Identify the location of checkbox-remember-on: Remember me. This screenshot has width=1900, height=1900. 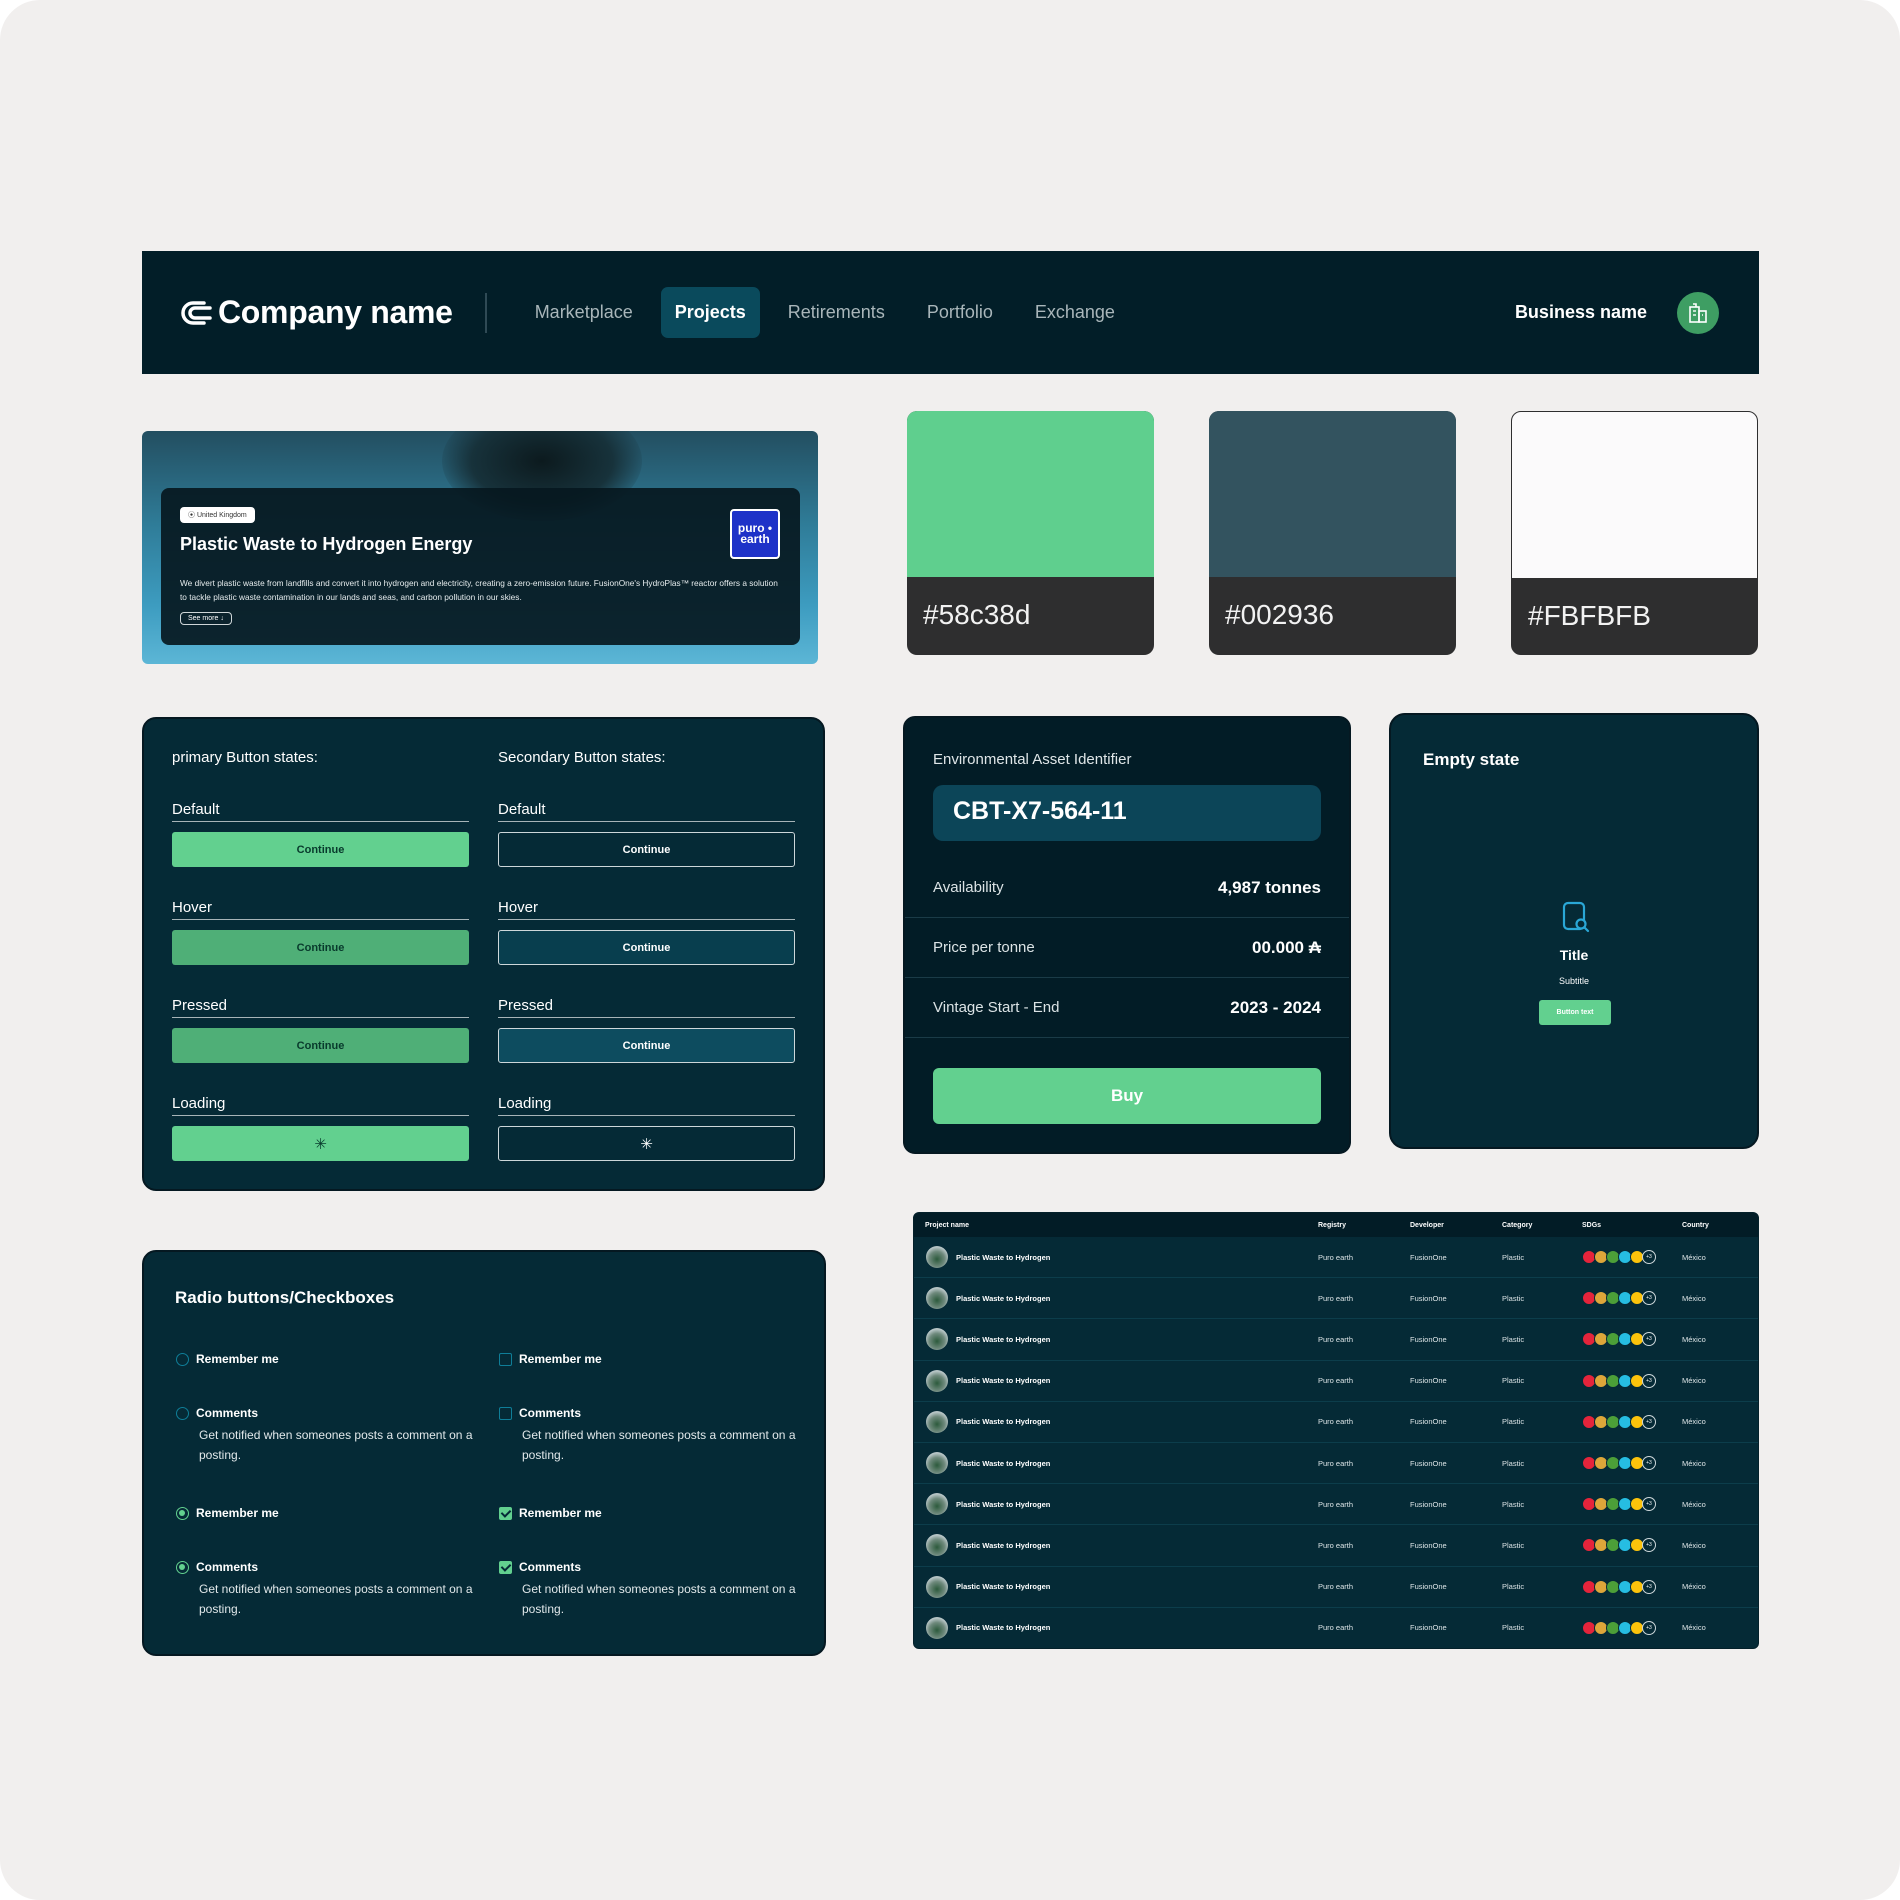
(550, 1513).